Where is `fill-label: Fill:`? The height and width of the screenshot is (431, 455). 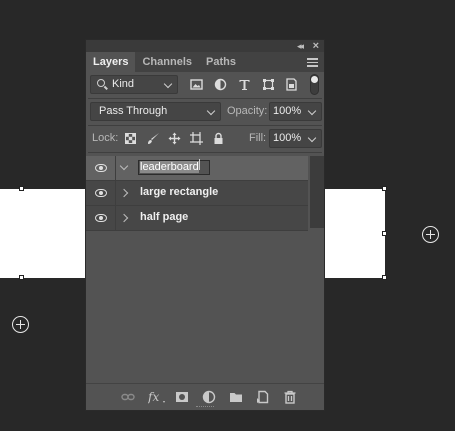
fill-label: Fill: is located at coordinates (258, 138).